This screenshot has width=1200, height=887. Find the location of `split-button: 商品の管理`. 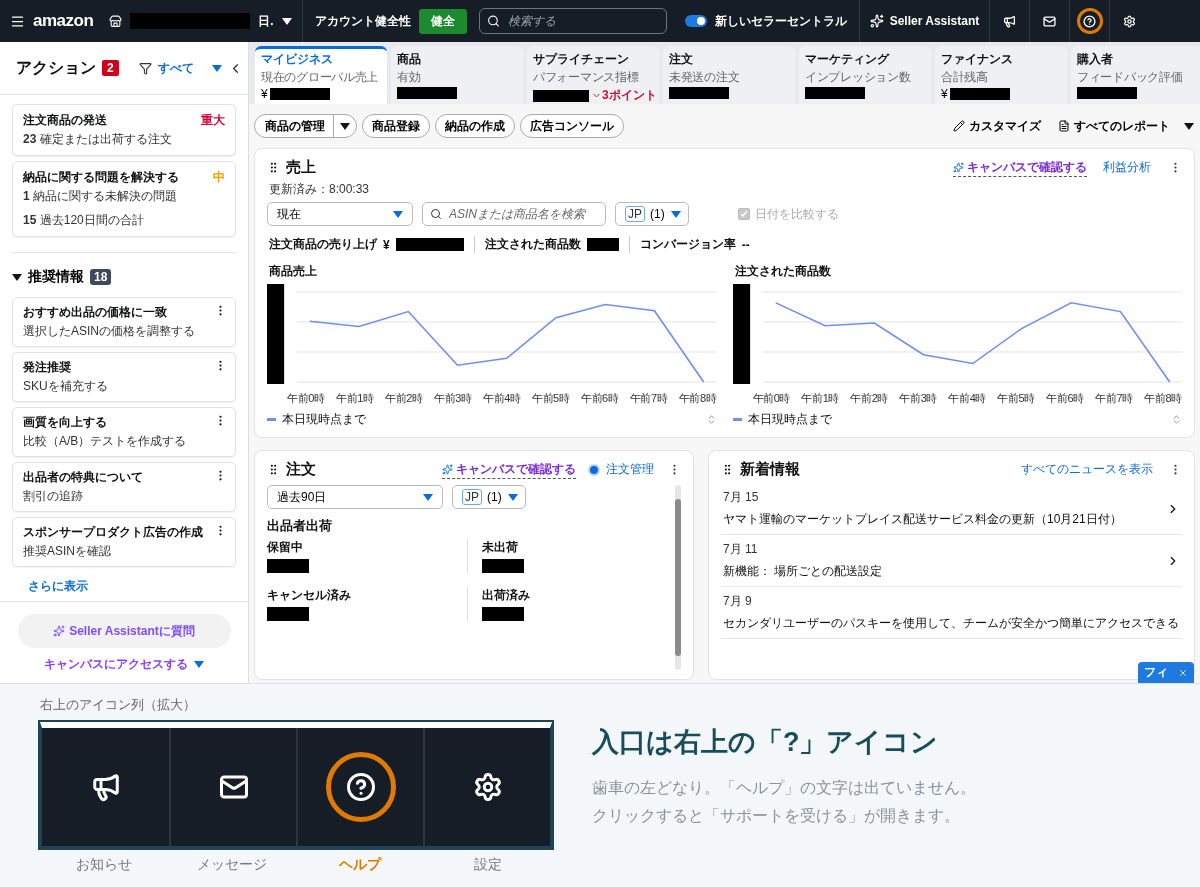

split-button: 商品の管理 is located at coordinates (305, 126).